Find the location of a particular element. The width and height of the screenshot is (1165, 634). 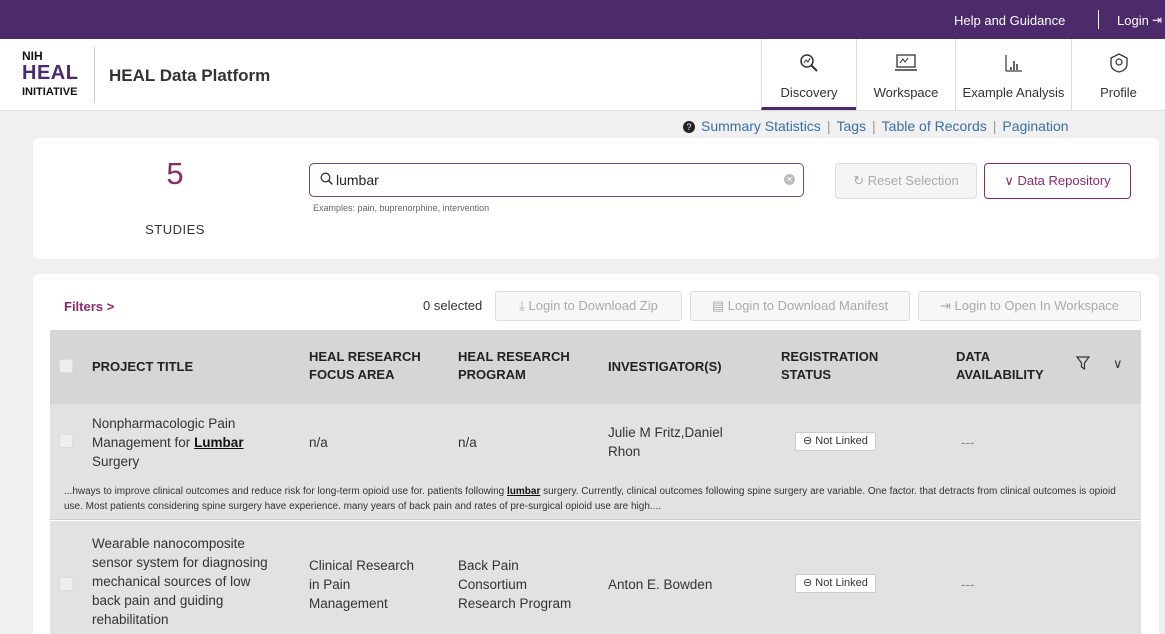

clear-search-icon: ✕ is located at coordinates (789, 179).